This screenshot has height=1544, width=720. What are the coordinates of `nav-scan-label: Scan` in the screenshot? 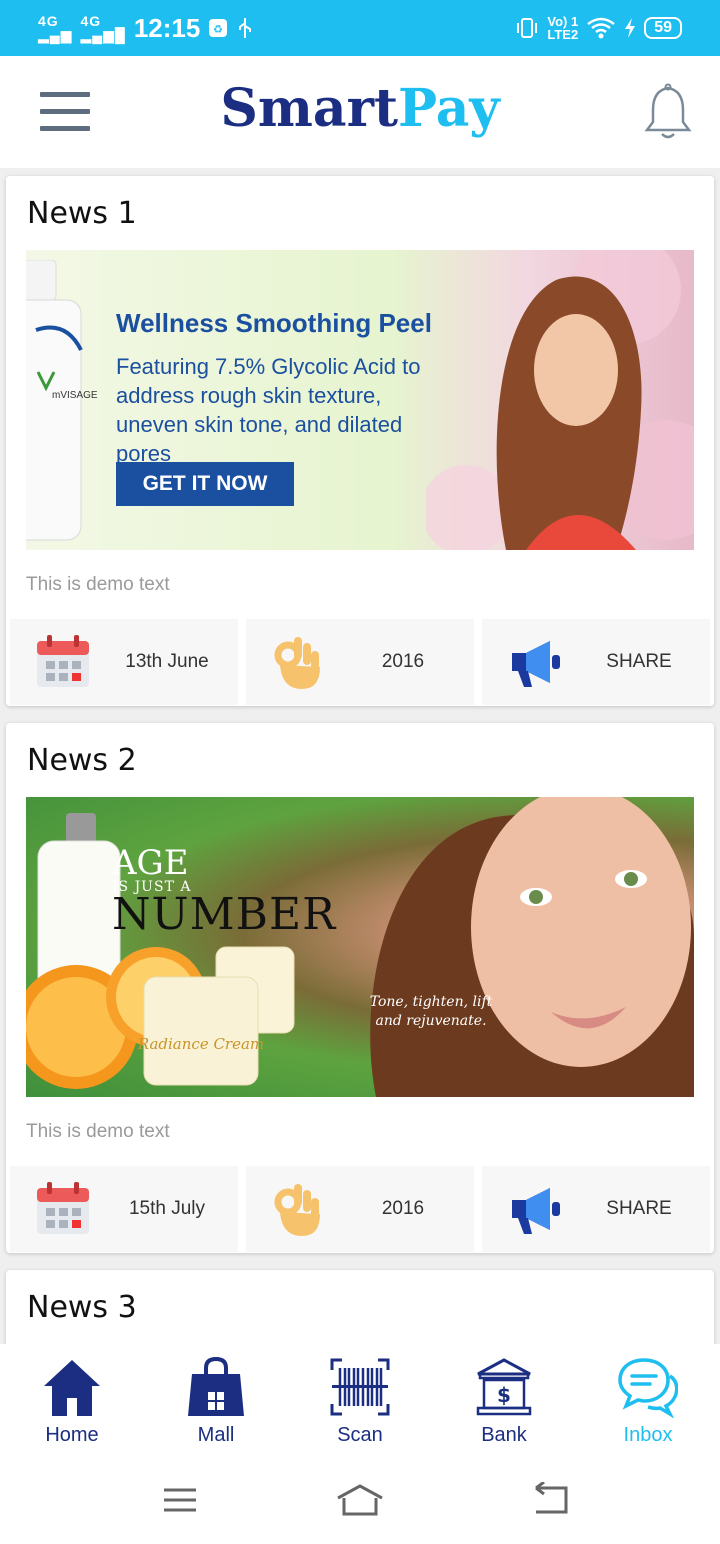 It's located at (360, 1435).